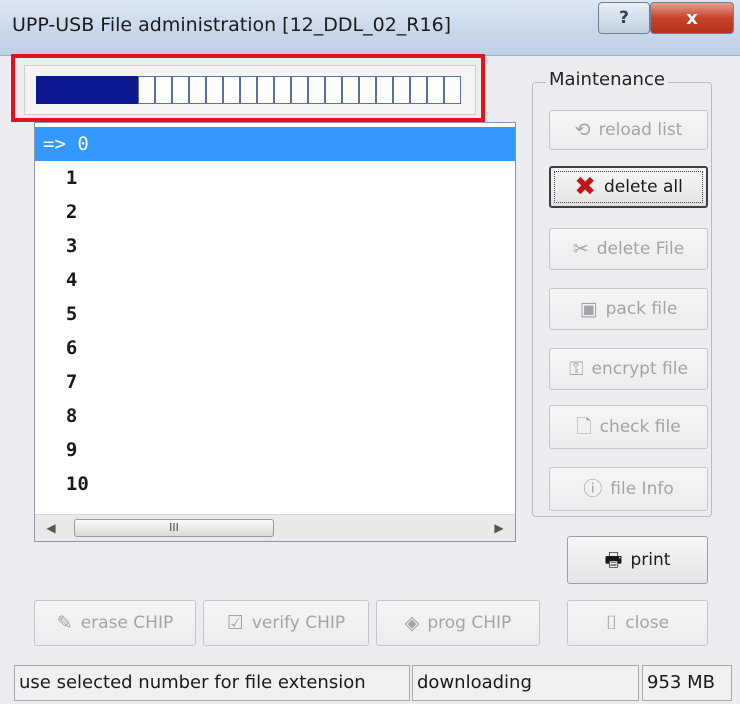  What do you see at coordinates (212, 683) in the screenshot?
I see `status-hint: use selected number for file extension` at bounding box center [212, 683].